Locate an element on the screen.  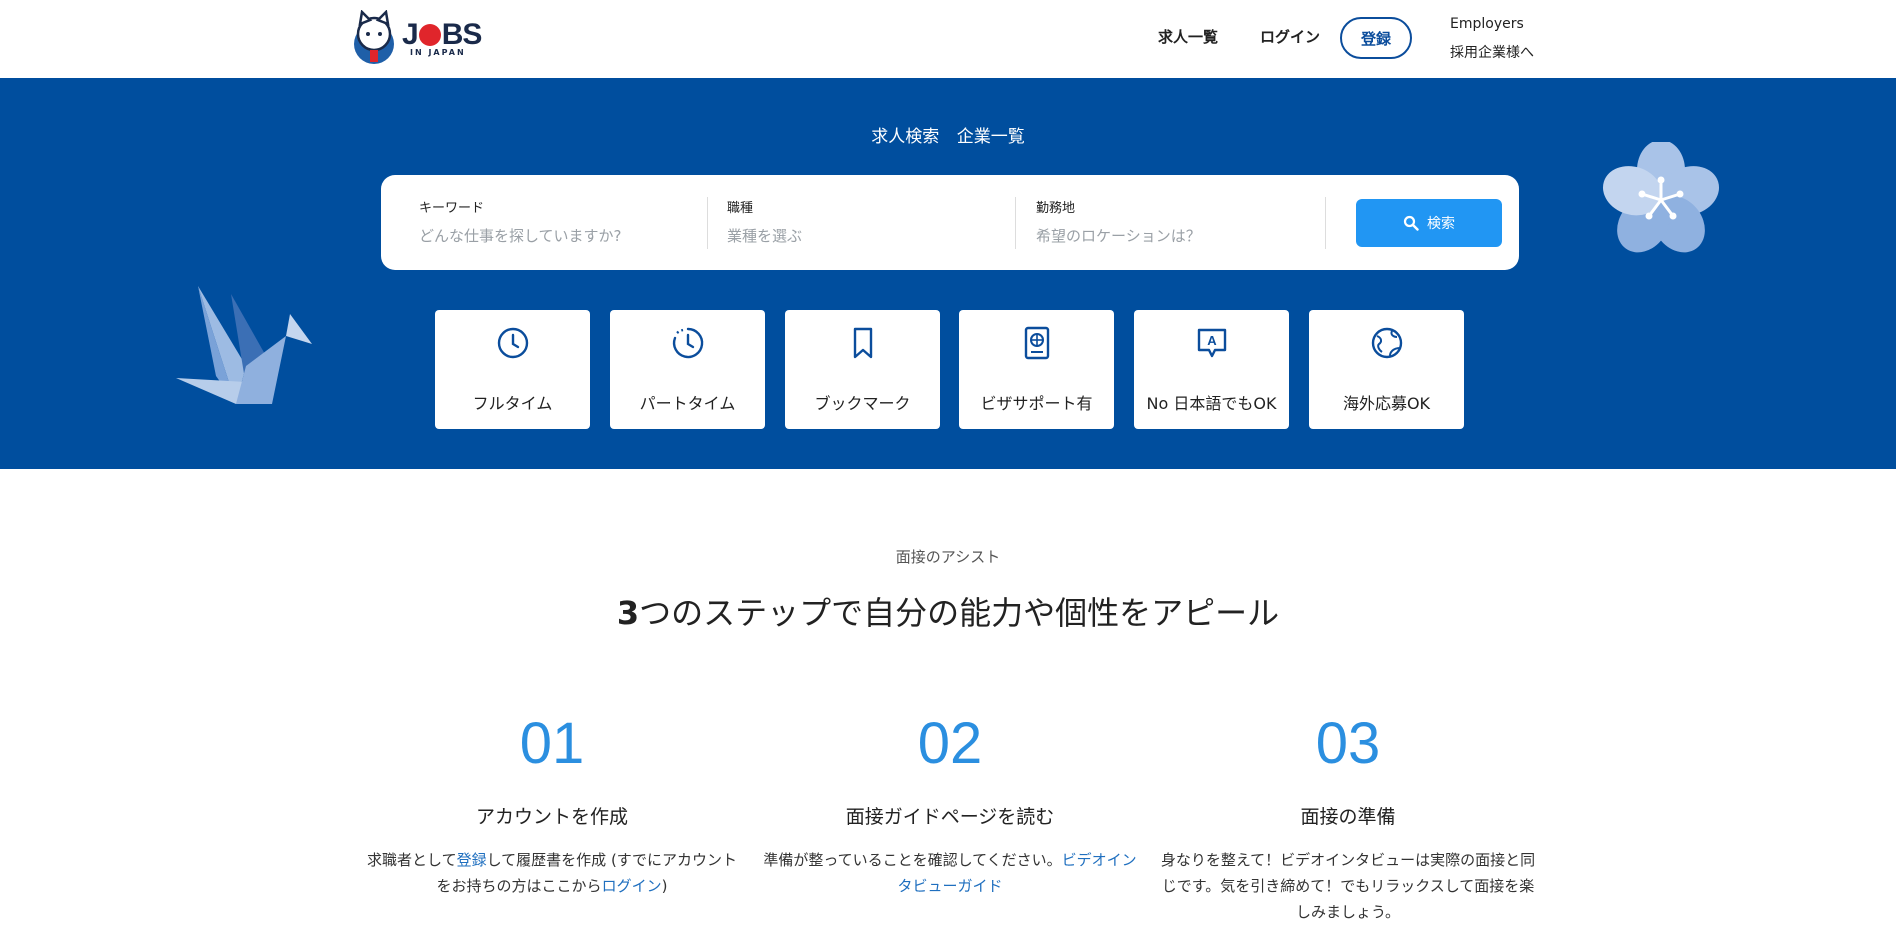
location-input is located at coordinates (1176, 236).